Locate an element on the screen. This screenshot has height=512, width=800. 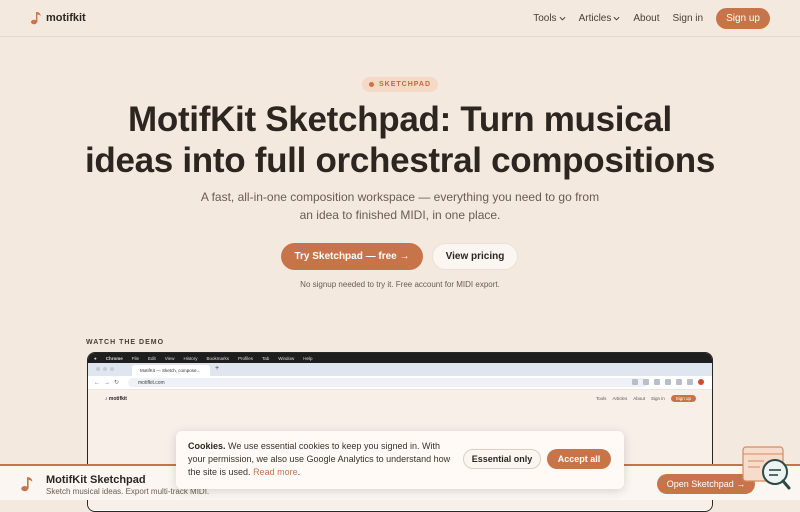
new-tab-icon: + is located at coordinates (217, 368).